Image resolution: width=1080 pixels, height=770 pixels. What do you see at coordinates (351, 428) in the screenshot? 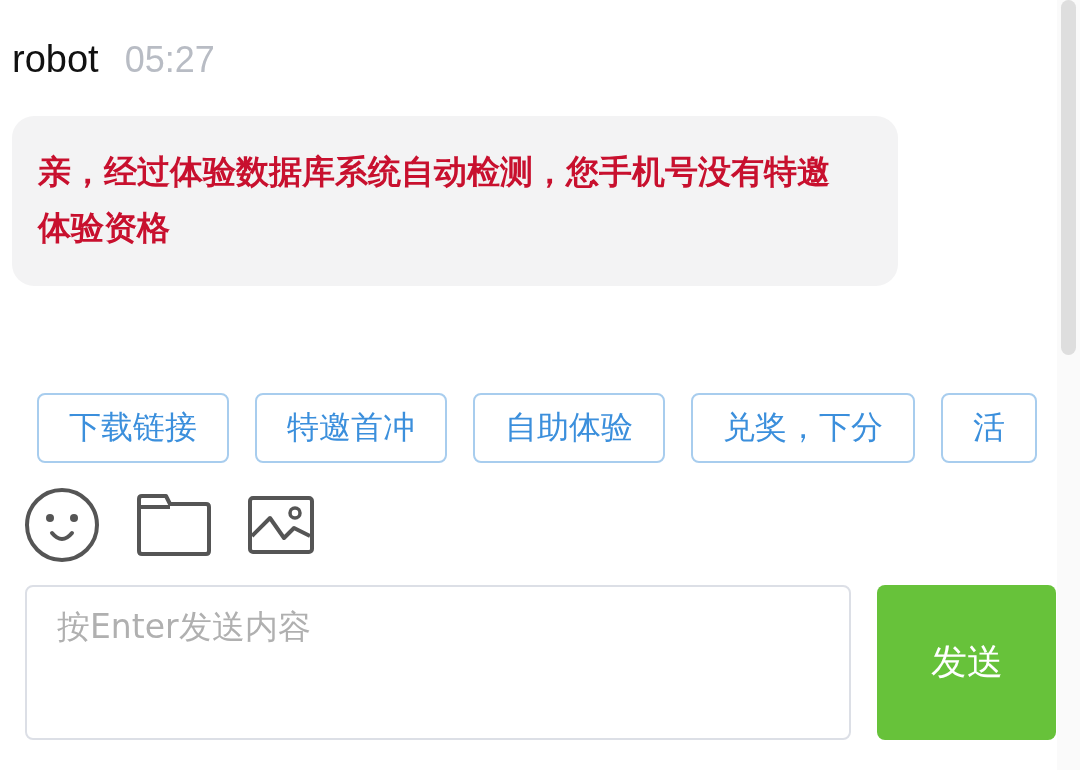
I see `quick-reply-button: 特邀首冲` at bounding box center [351, 428].